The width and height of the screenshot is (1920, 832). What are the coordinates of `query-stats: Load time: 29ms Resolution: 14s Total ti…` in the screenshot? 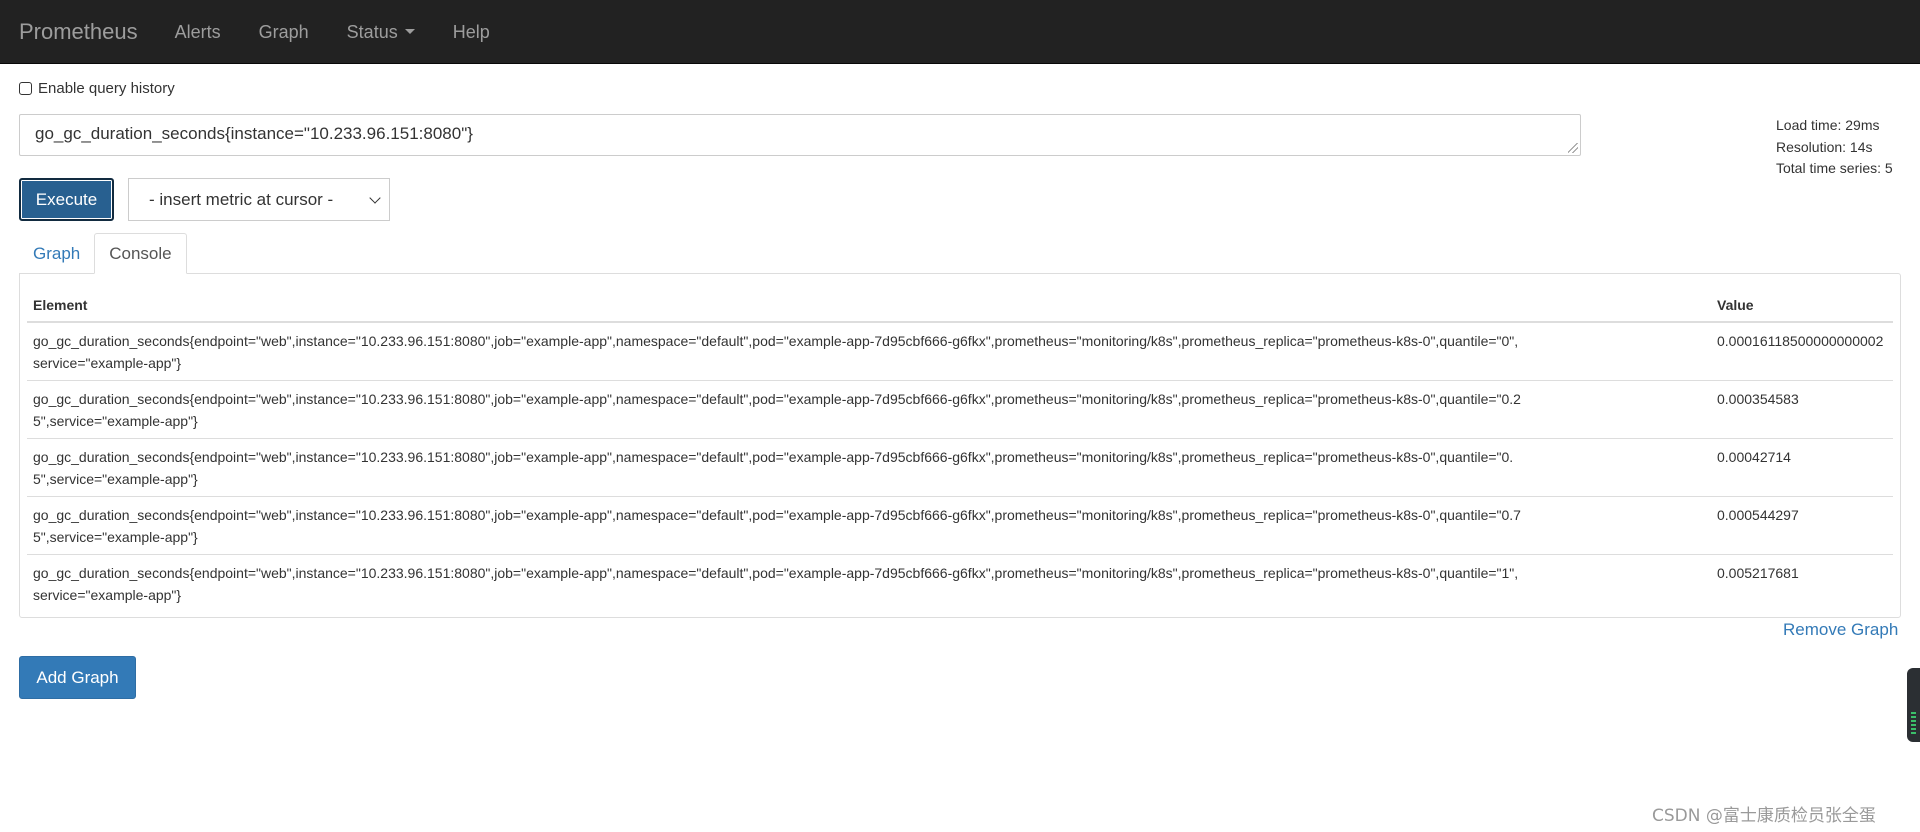 It's located at (1834, 147).